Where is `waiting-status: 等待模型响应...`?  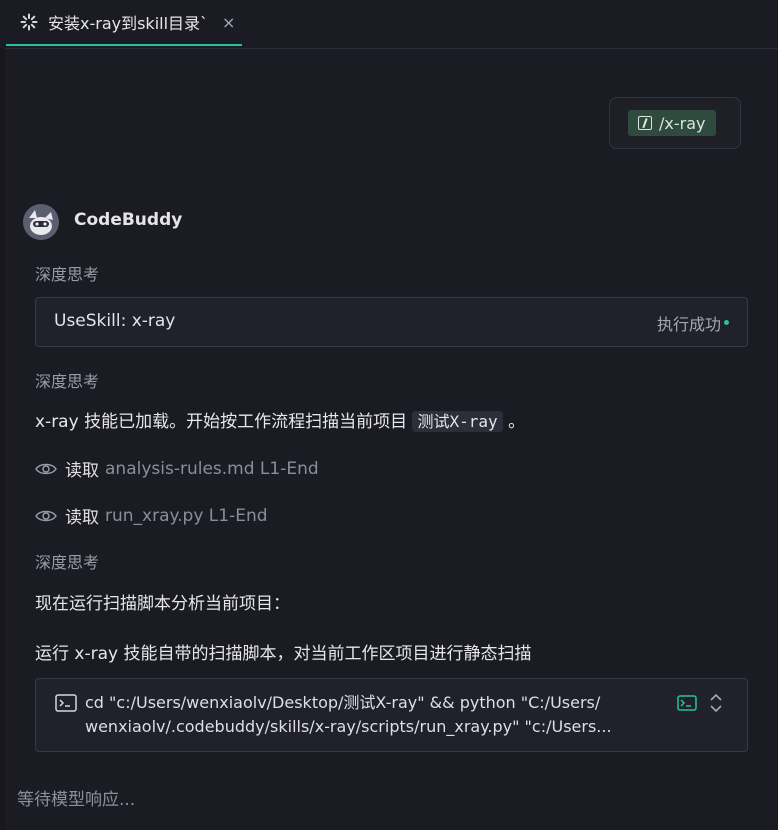
waiting-status: 等待模型响应... is located at coordinates (76, 800).